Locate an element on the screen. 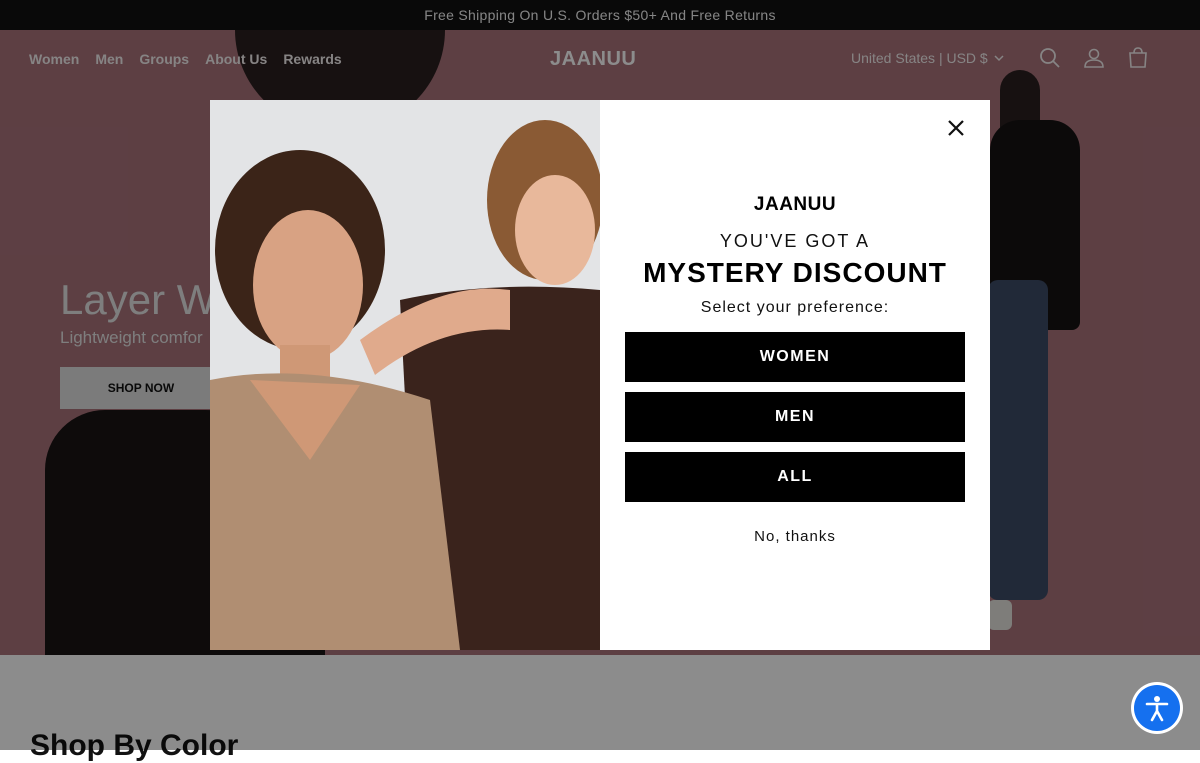 The height and width of the screenshot is (763, 1200). close-button is located at coordinates (956, 128).